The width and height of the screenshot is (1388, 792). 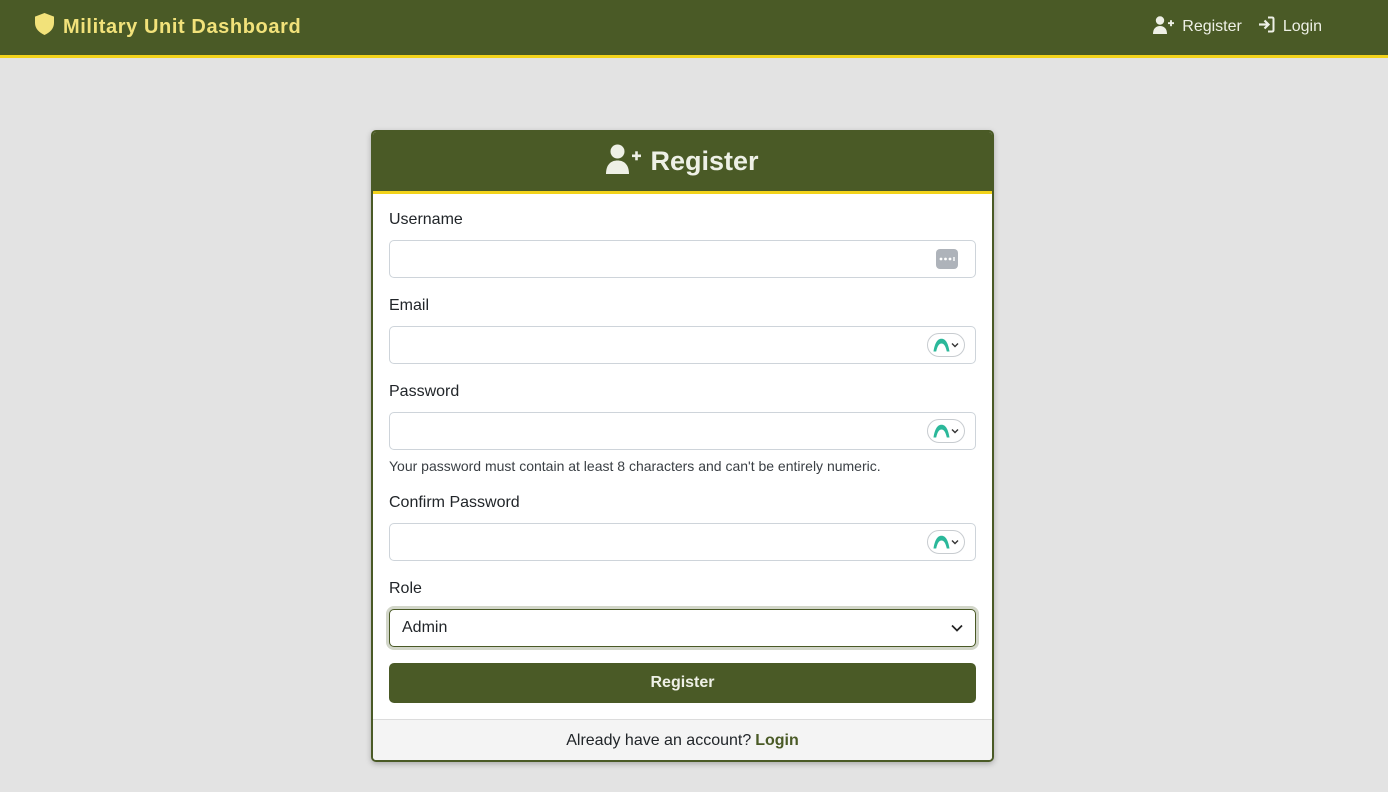 What do you see at coordinates (409, 305) in the screenshot?
I see `email-label: Email` at bounding box center [409, 305].